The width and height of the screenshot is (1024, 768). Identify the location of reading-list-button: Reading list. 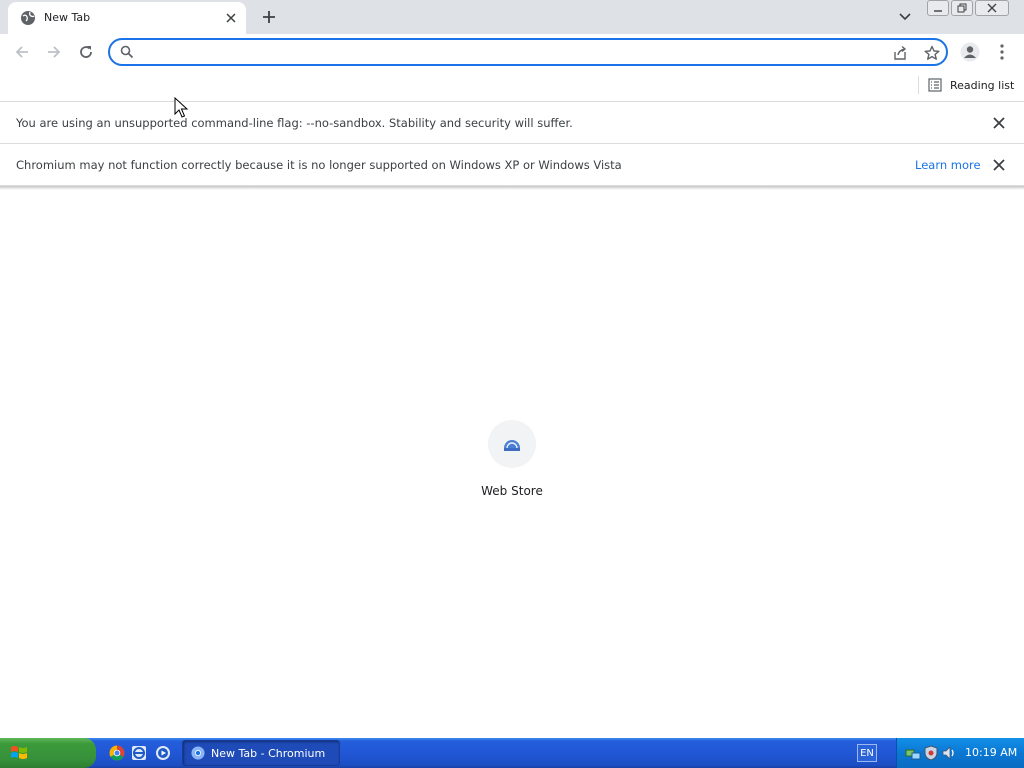
(971, 85).